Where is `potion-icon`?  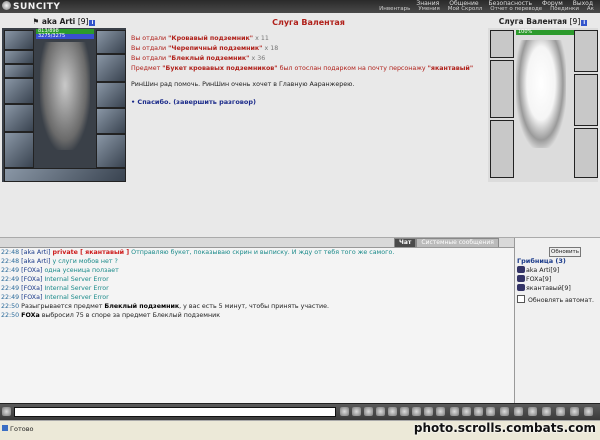 potion-icon is located at coordinates (546, 411).